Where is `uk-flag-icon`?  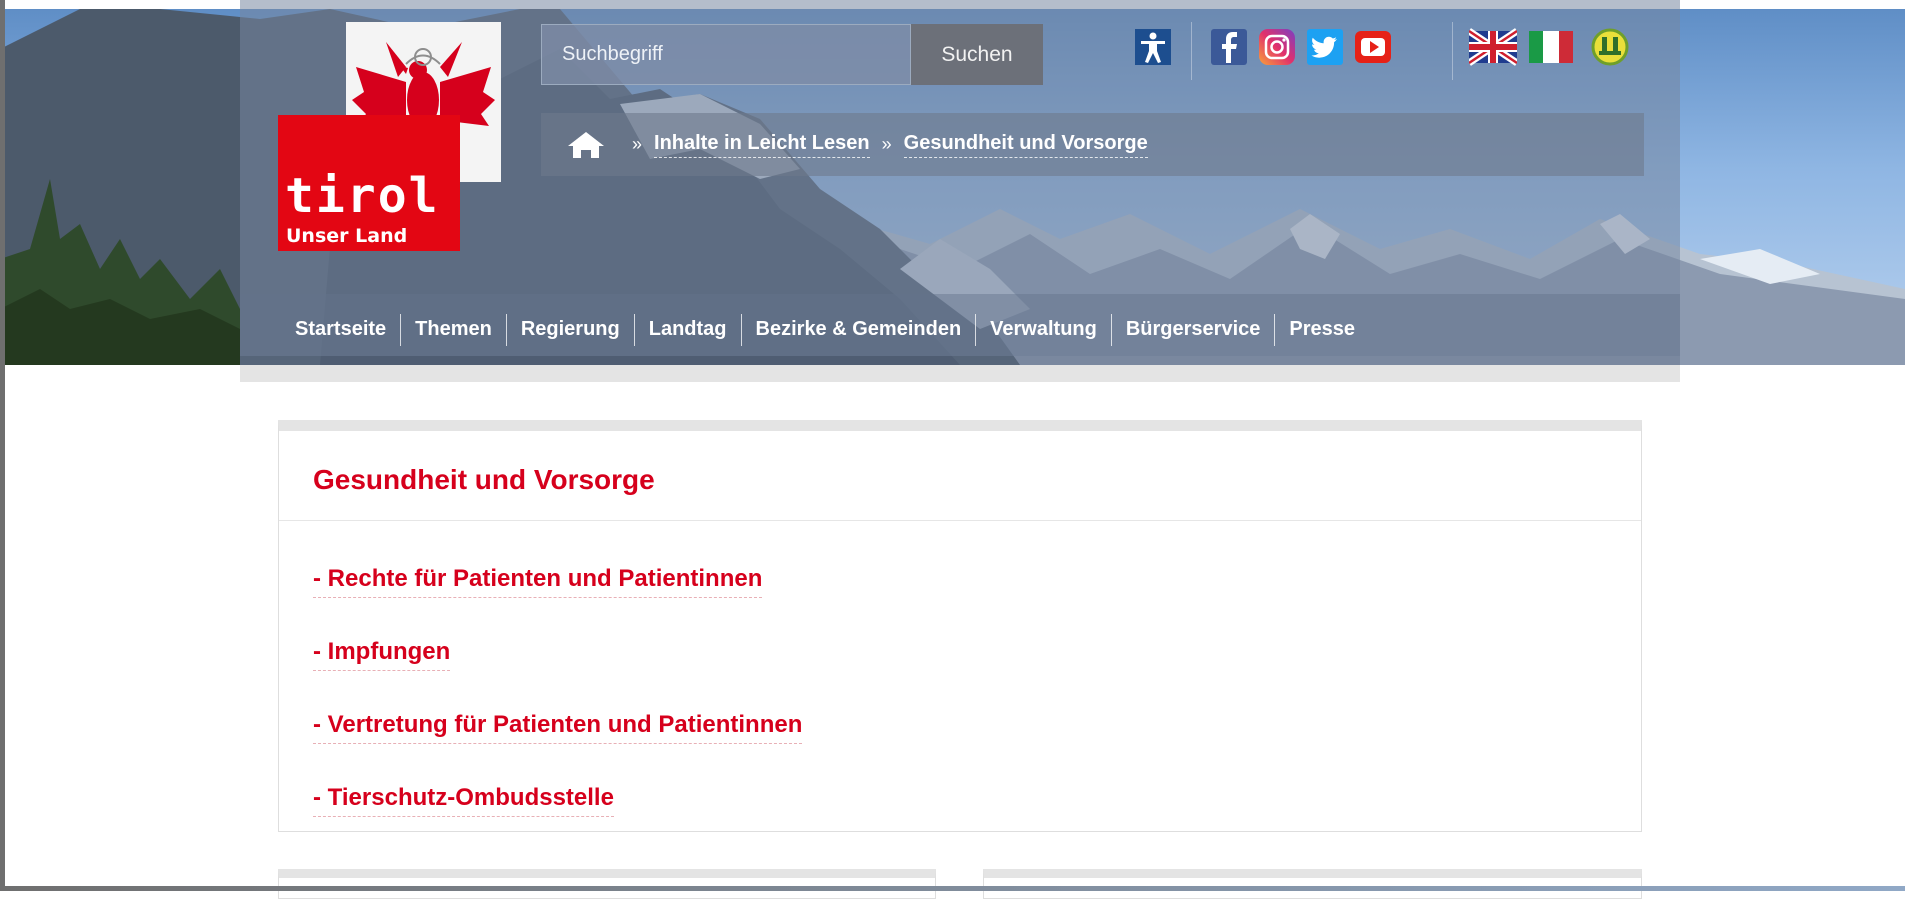
uk-flag-icon is located at coordinates (1493, 47).